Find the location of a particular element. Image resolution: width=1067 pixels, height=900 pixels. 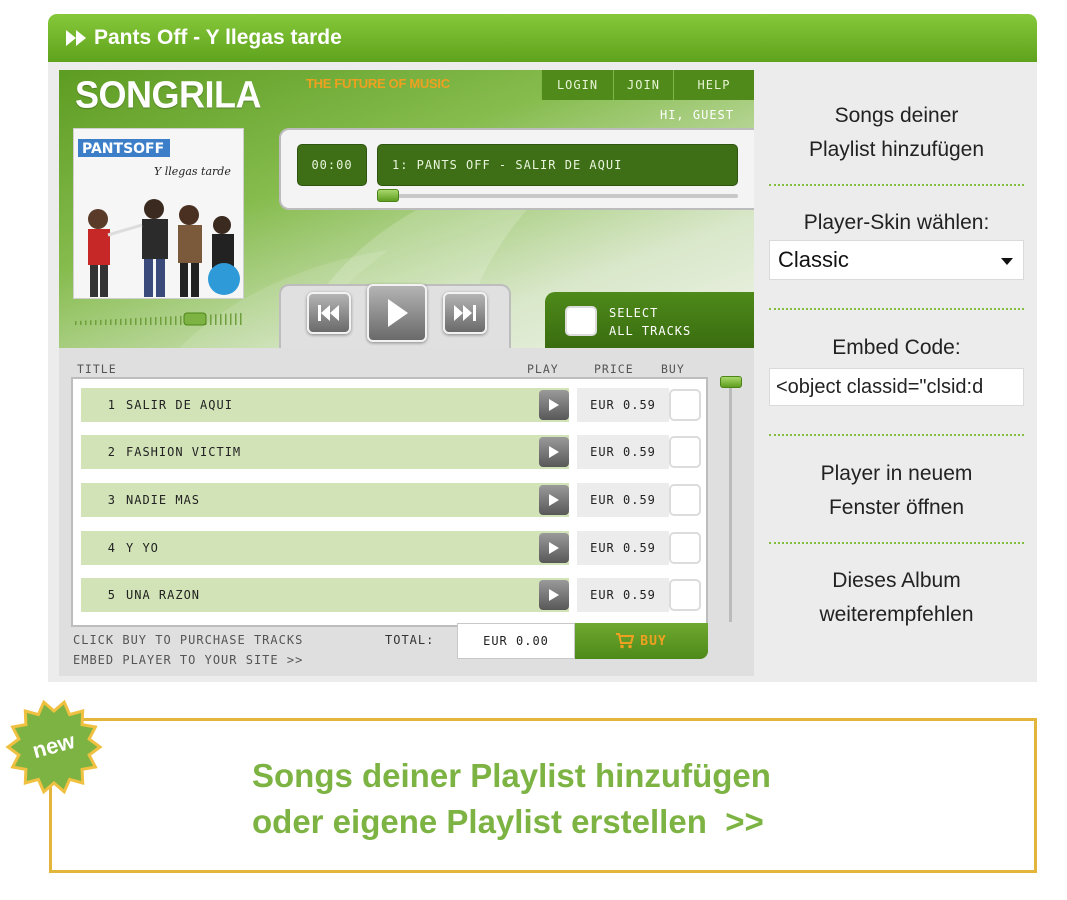

now-playing-title: 1: PANTS OFF - SALIR DE AQUI is located at coordinates (557, 165).